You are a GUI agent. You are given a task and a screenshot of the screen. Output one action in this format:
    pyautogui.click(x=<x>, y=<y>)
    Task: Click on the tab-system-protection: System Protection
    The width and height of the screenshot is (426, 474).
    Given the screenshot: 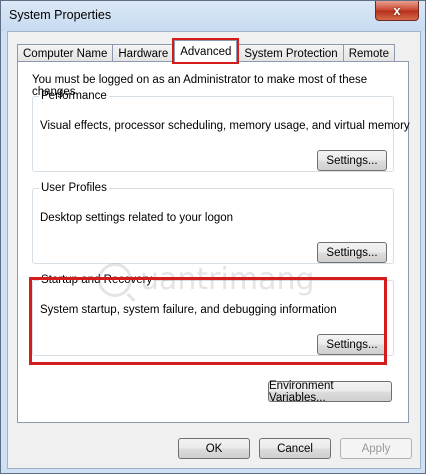 What is the action you would take?
    pyautogui.click(x=291, y=53)
    